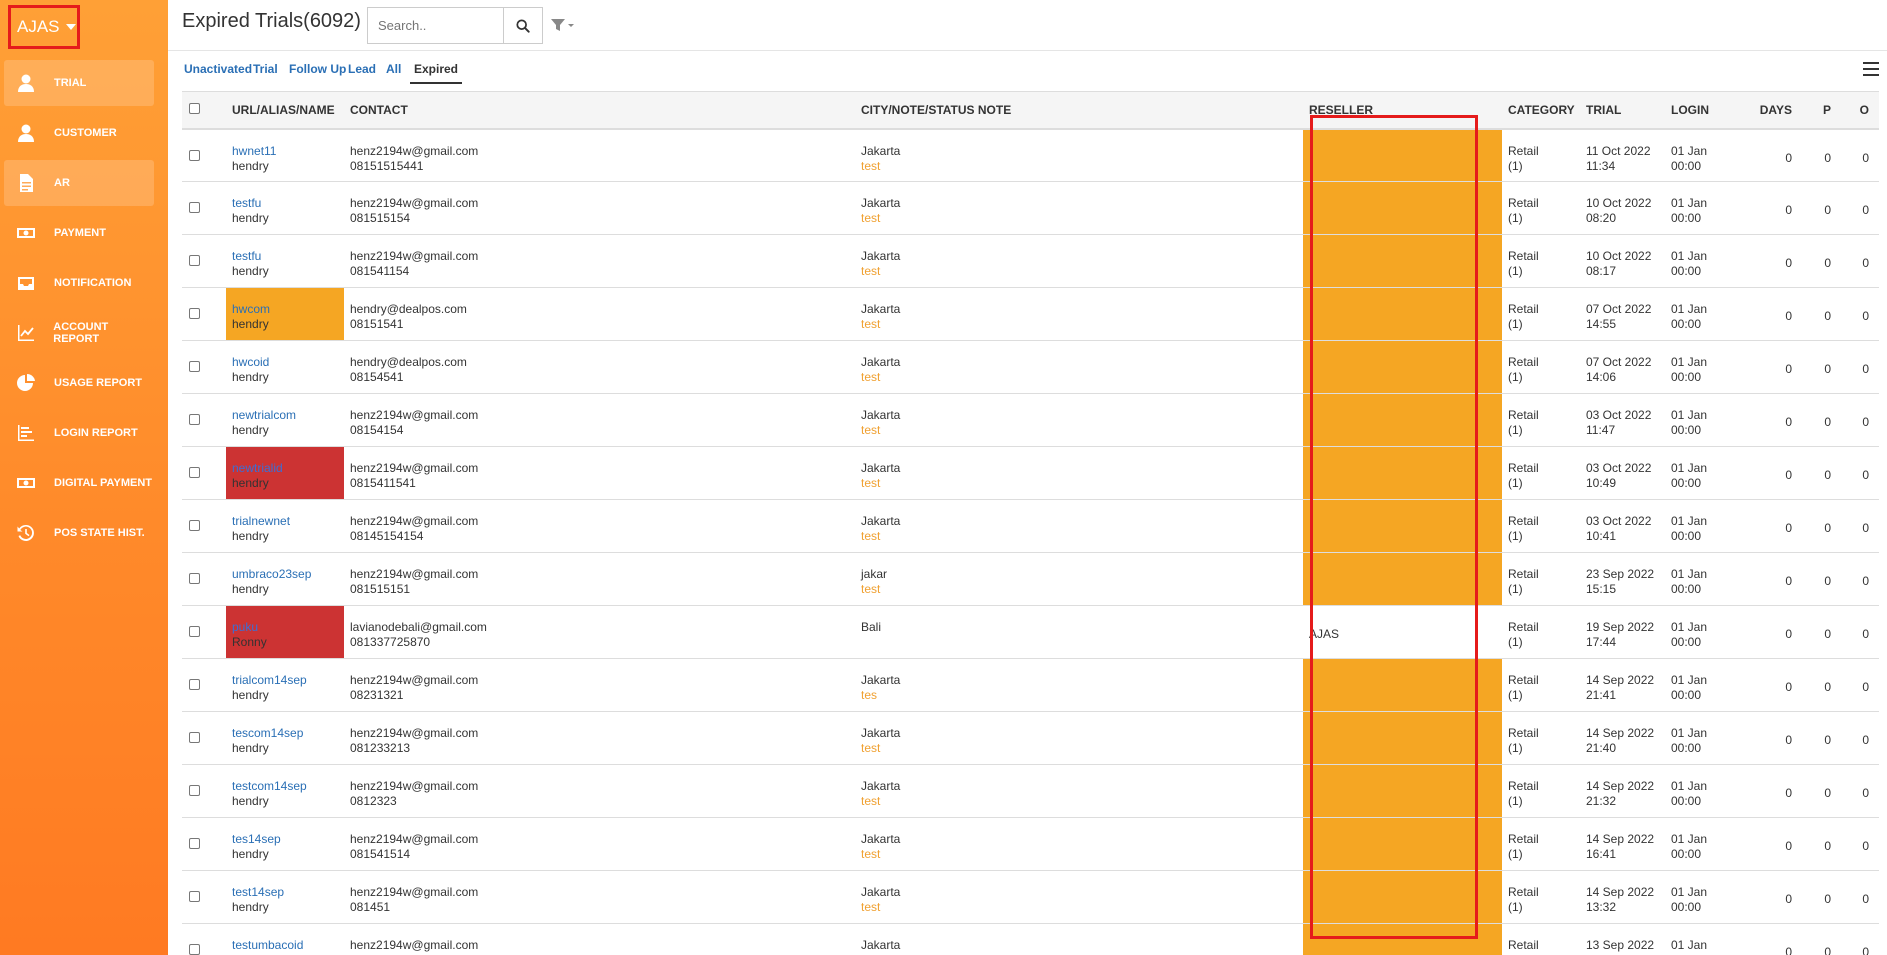 The image size is (1887, 955). I want to click on filter-button, so click(563, 25).